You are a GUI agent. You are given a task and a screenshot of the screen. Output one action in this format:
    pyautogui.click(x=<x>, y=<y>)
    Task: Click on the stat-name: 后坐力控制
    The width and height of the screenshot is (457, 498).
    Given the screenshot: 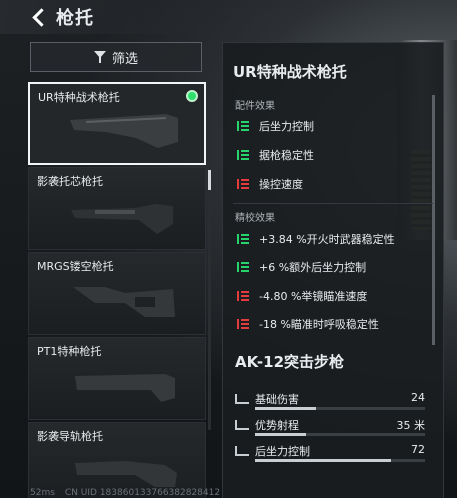 What is the action you would take?
    pyautogui.click(x=282, y=451)
    